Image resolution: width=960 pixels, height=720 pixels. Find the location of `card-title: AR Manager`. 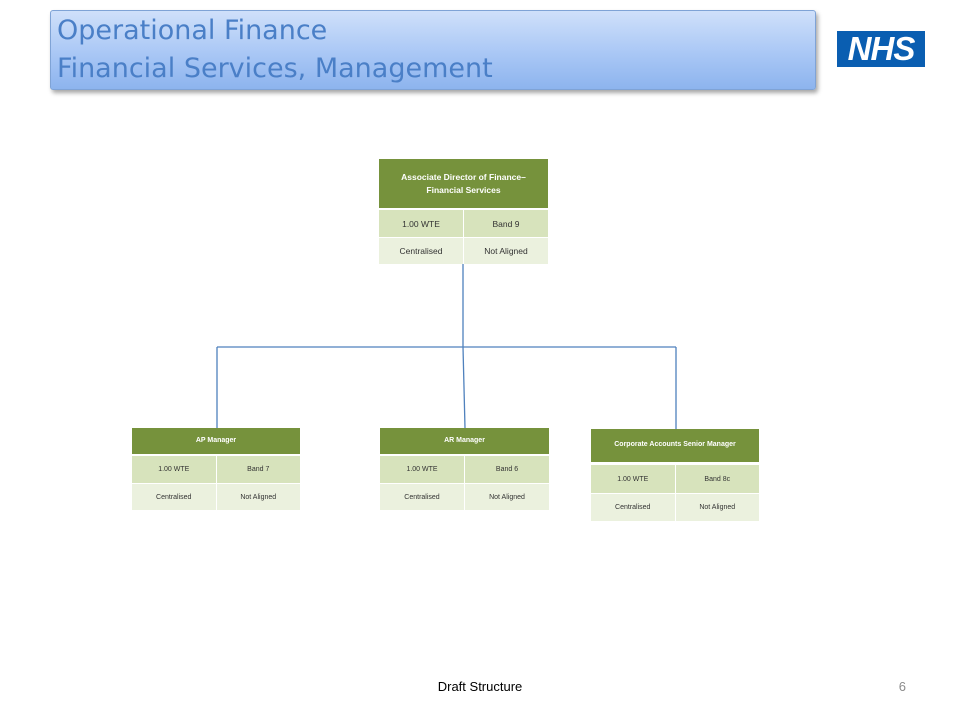

card-title: AR Manager is located at coordinates (464, 441).